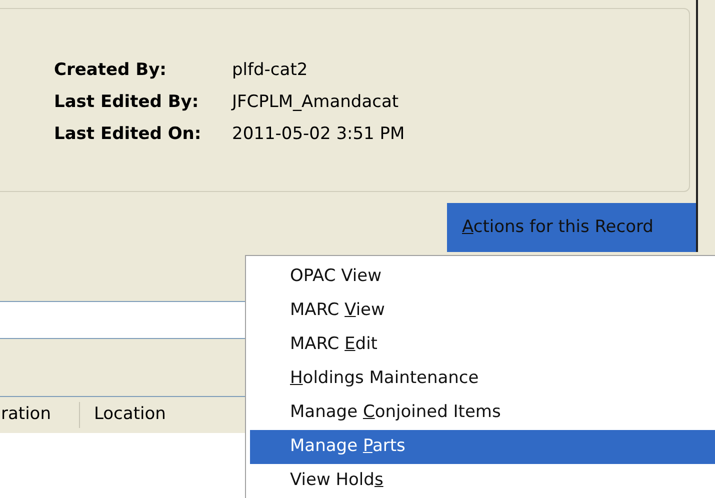 The image size is (715, 498). What do you see at coordinates (40, 415) in the screenshot?
I see `column-header: ration` at bounding box center [40, 415].